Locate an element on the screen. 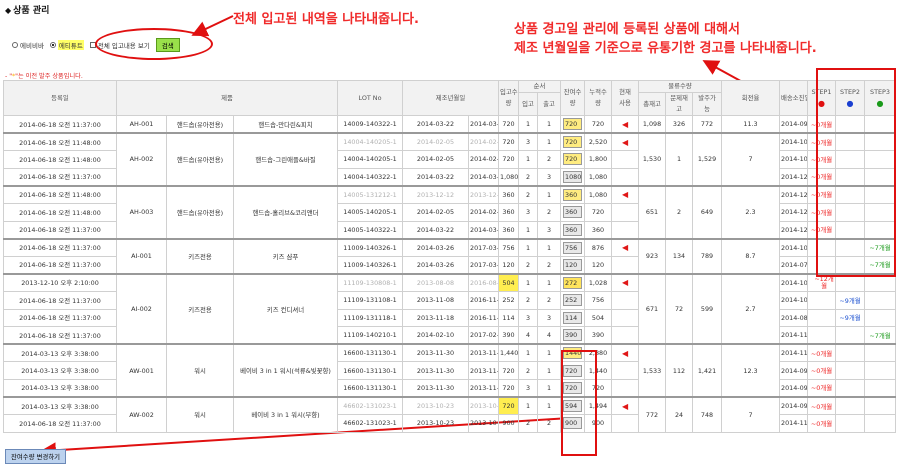 The height and width of the screenshot is (466, 900). remaining-qty-input: 756 is located at coordinates (573, 247).